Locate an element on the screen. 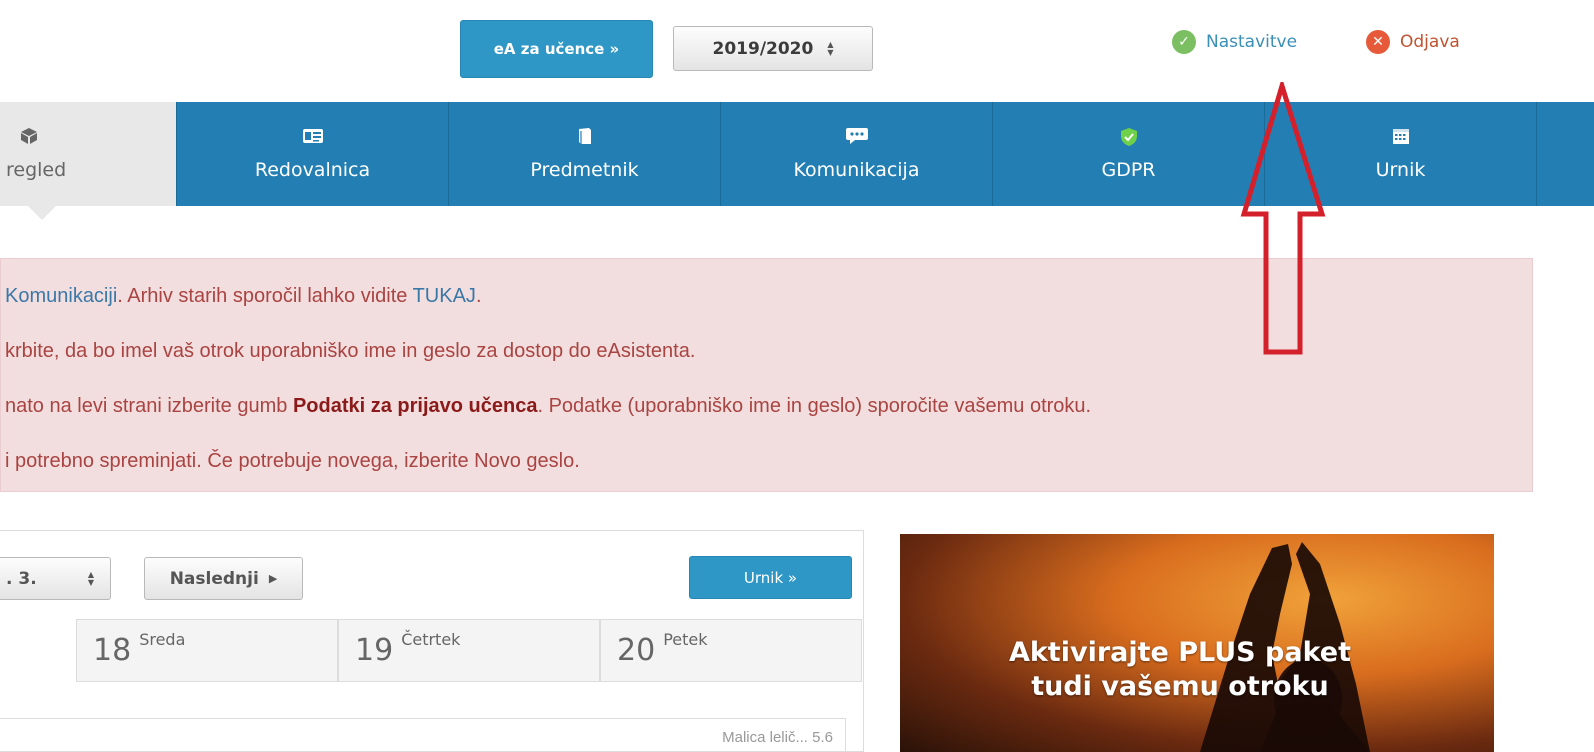 The height and width of the screenshot is (752, 1594). shield-icon is located at coordinates (1129, 136).